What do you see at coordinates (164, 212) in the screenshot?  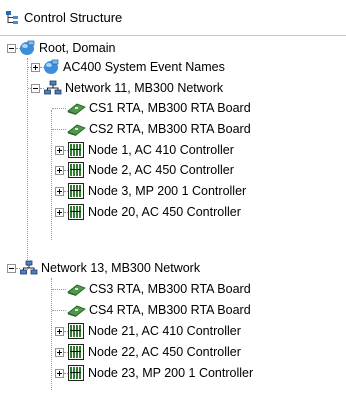 I see `tree-item-label: Node 20, AC 450 Controller` at bounding box center [164, 212].